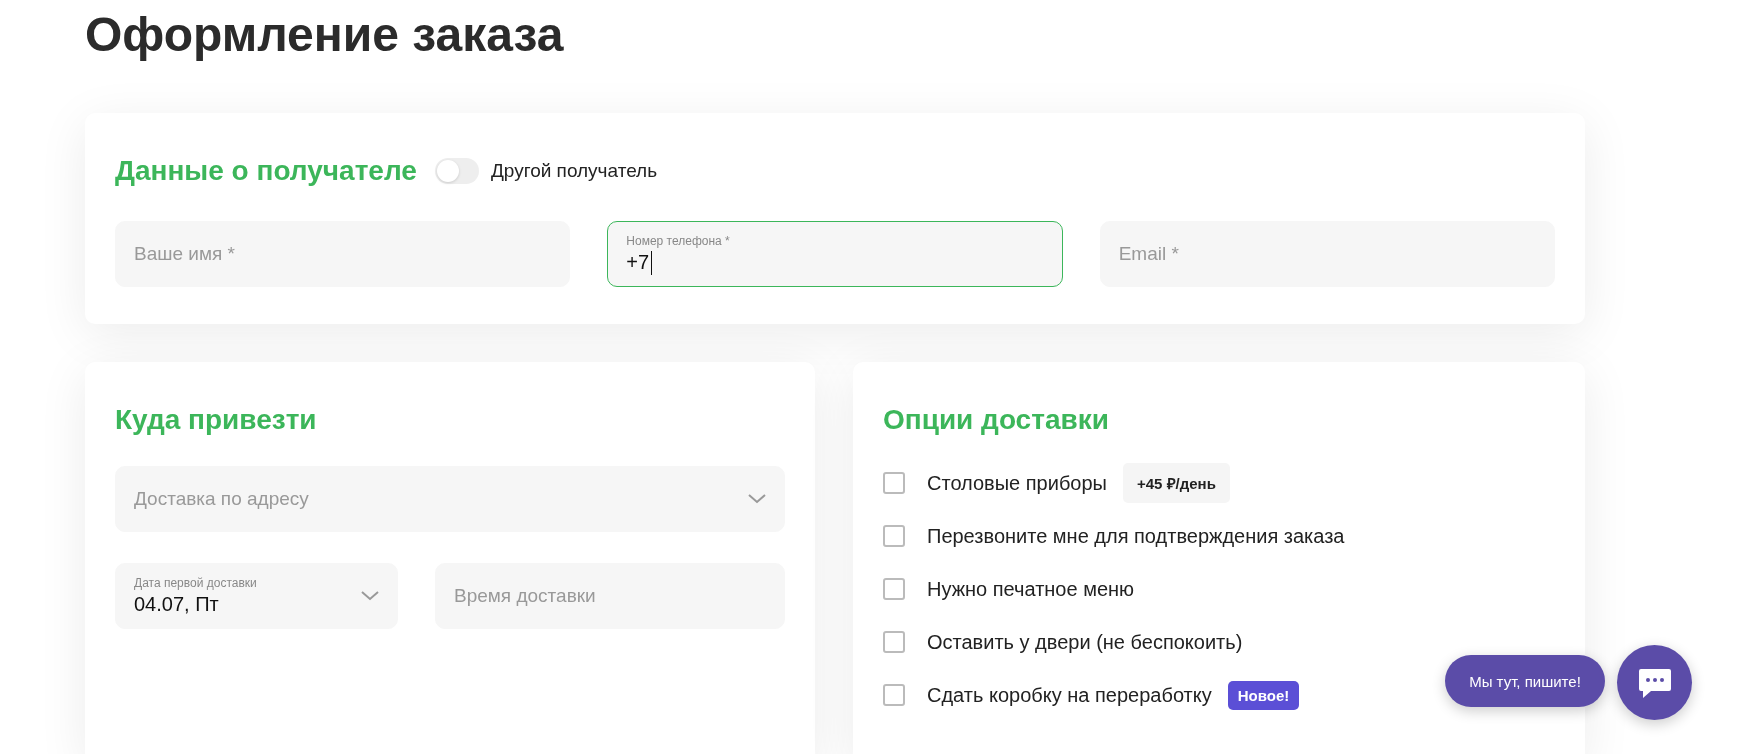 The height and width of the screenshot is (754, 1740). I want to click on price-tag: +45 ₽/день, so click(1176, 483).